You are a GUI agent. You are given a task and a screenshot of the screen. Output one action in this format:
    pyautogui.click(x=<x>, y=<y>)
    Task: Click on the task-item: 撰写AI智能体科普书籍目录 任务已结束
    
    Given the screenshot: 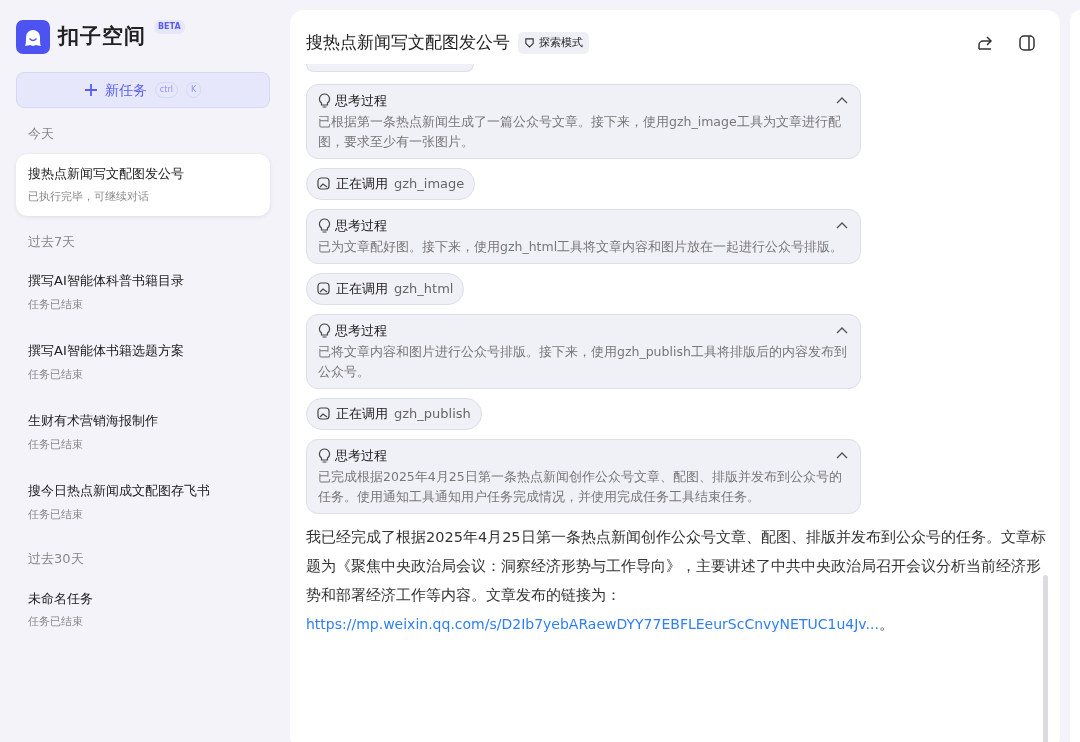 What is the action you would take?
    pyautogui.click(x=143, y=292)
    